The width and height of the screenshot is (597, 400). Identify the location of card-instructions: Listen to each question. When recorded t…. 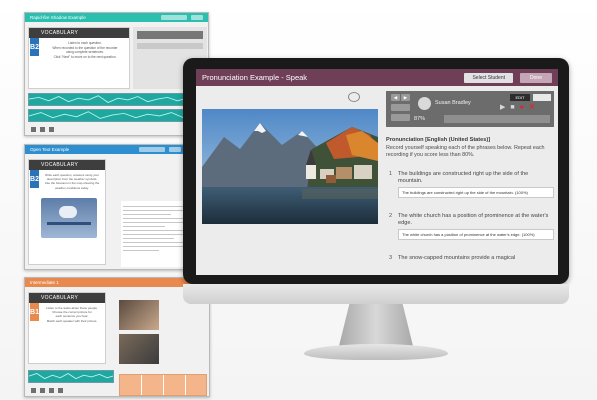
(85, 50).